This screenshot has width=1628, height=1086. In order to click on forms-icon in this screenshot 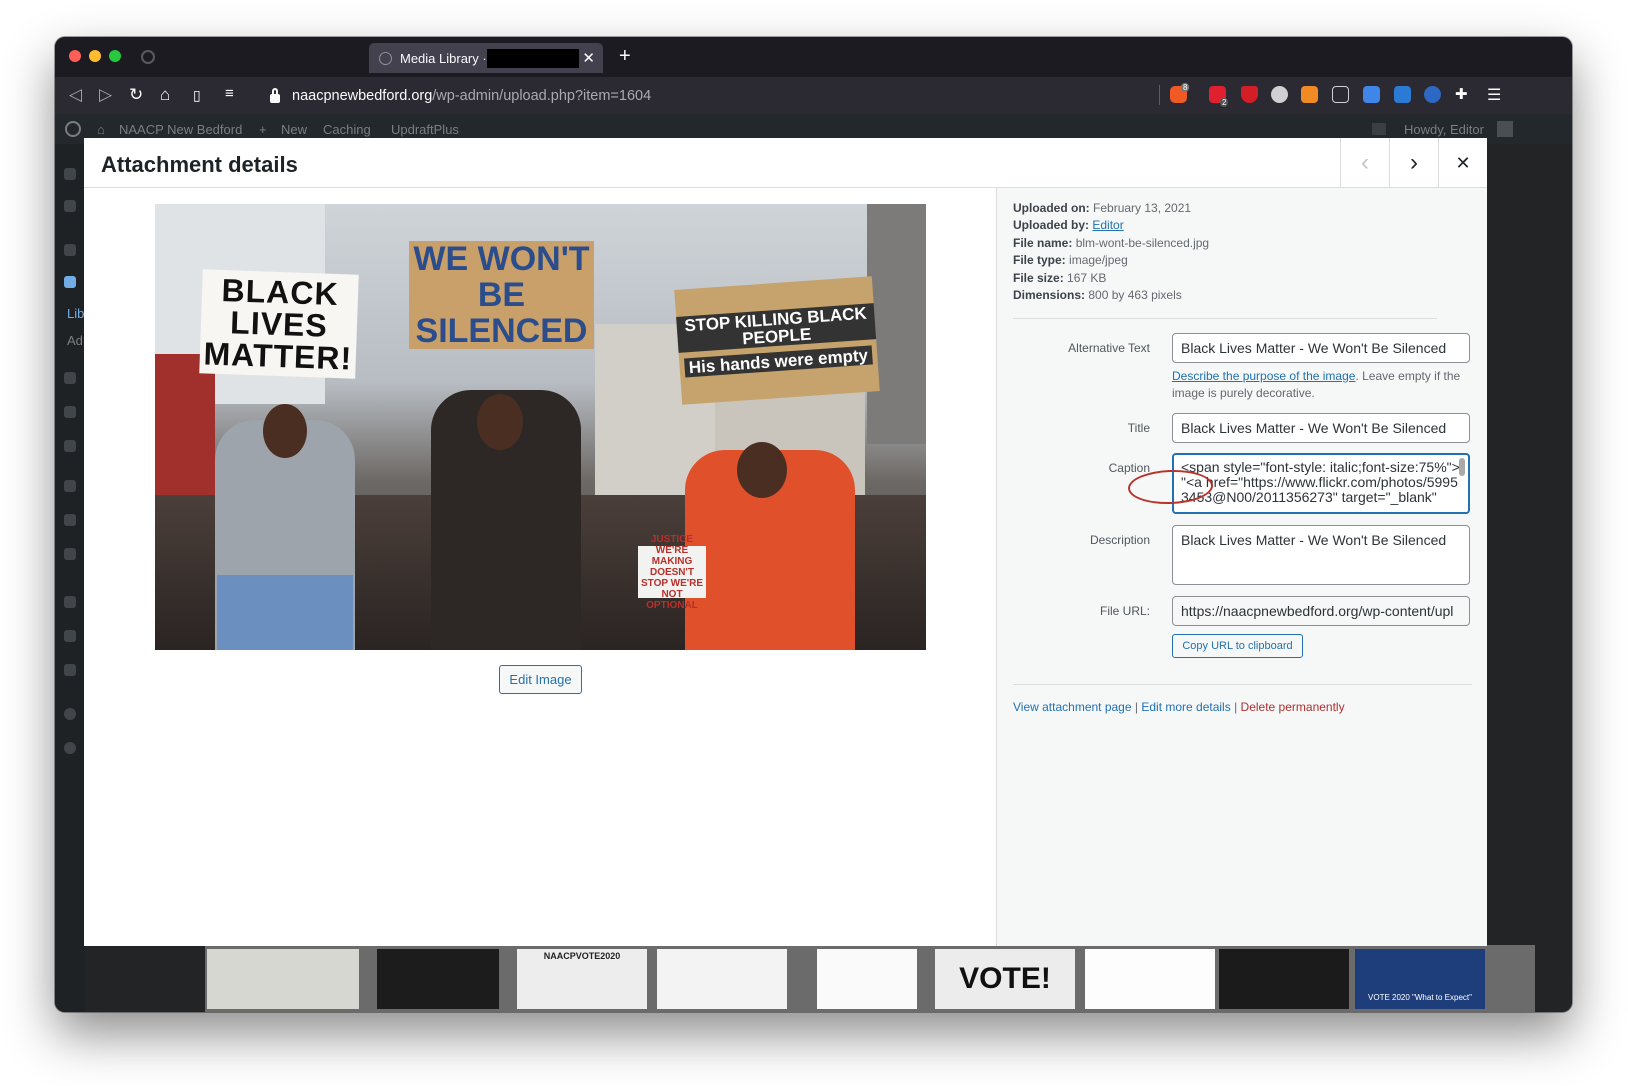, I will do `click(70, 412)`.